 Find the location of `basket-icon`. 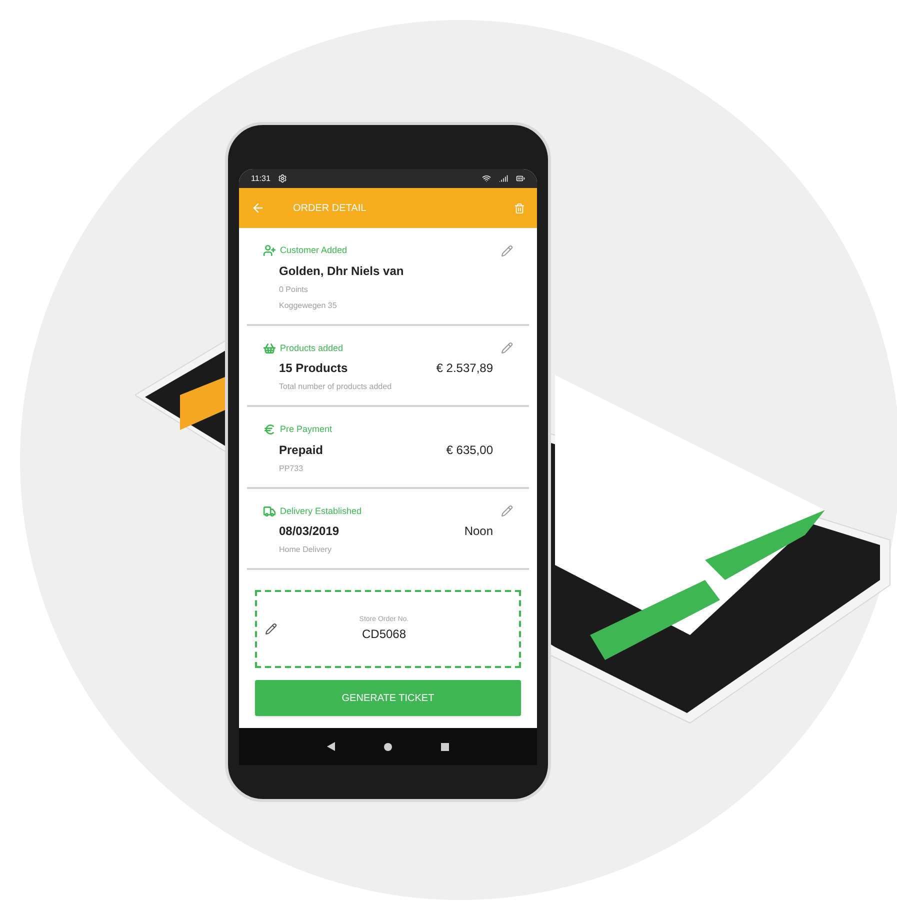

basket-icon is located at coordinates (269, 348).